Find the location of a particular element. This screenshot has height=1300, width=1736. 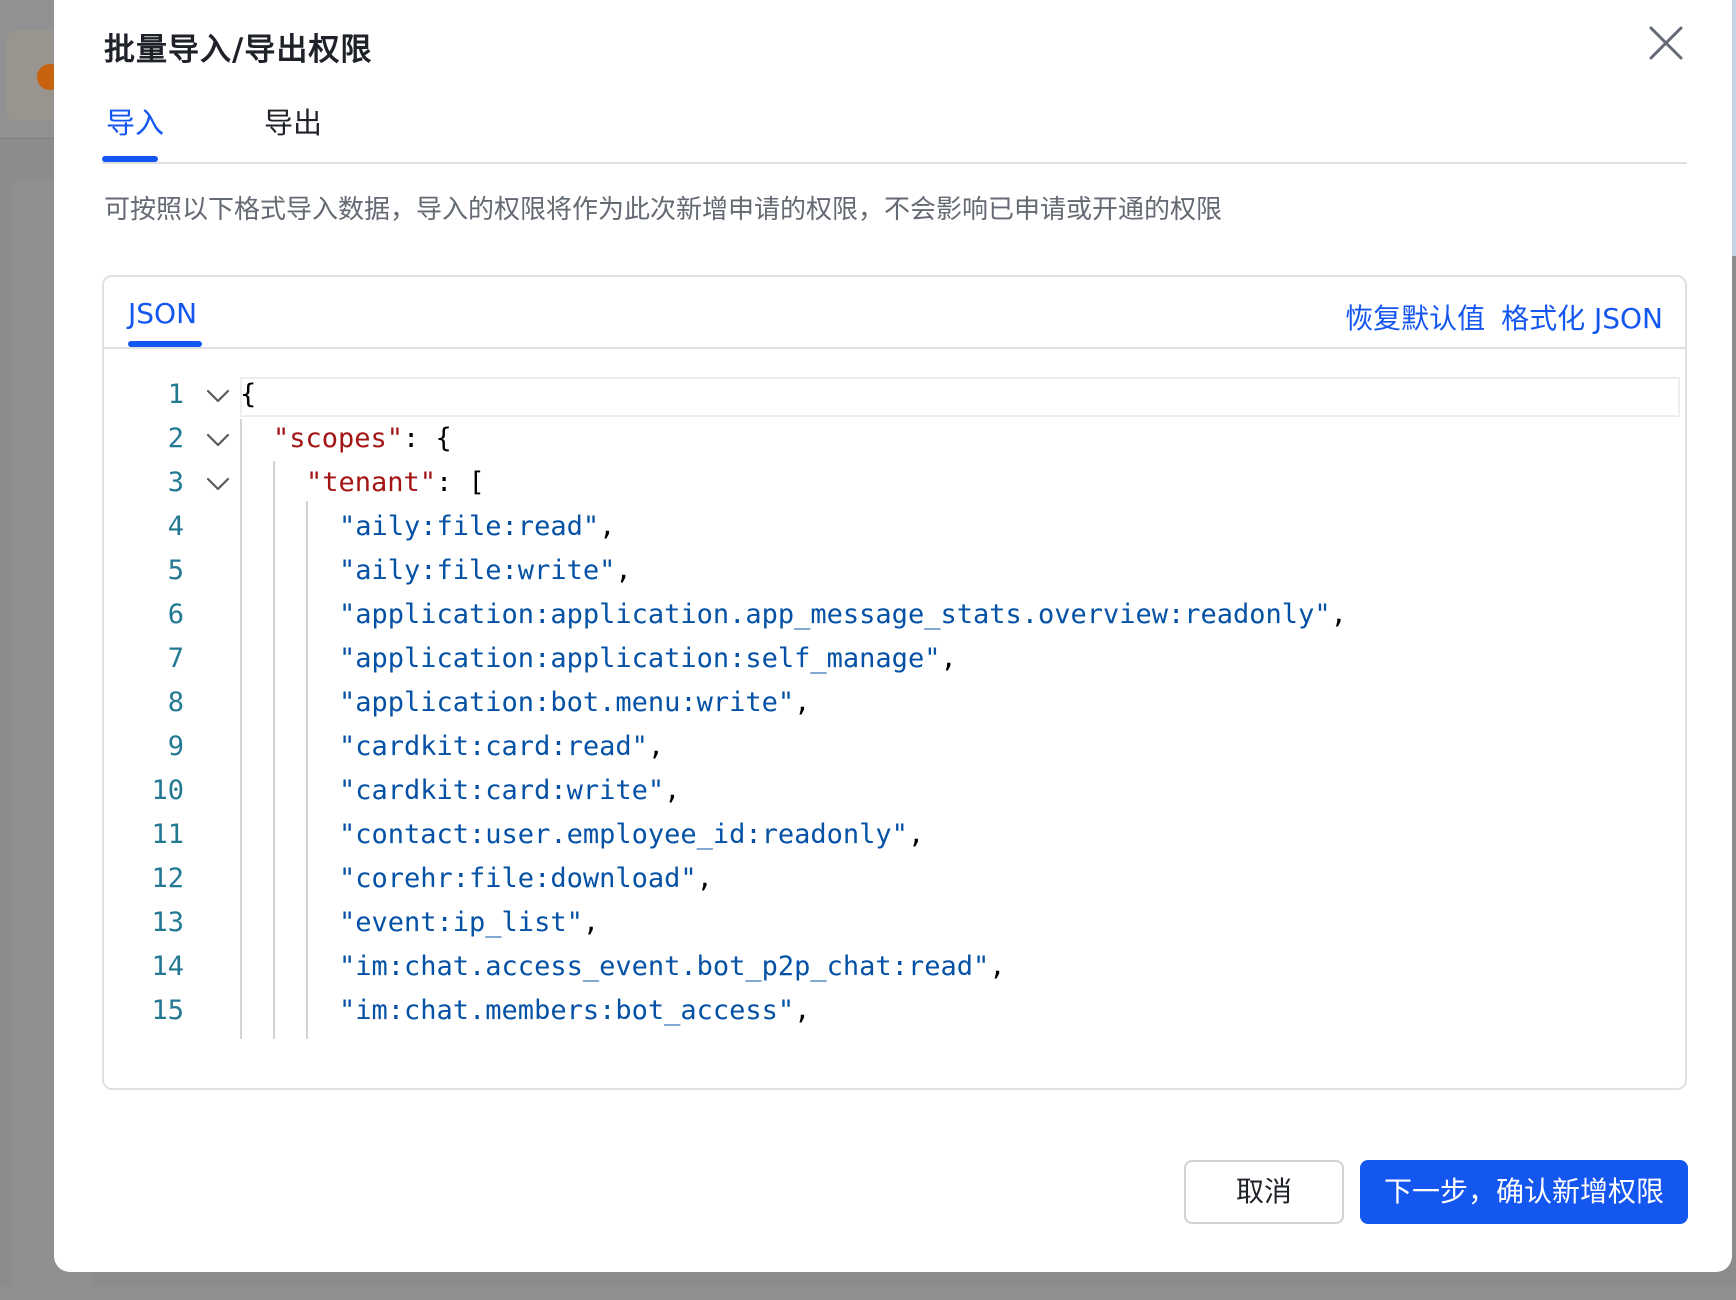

close-icon is located at coordinates (1666, 43).